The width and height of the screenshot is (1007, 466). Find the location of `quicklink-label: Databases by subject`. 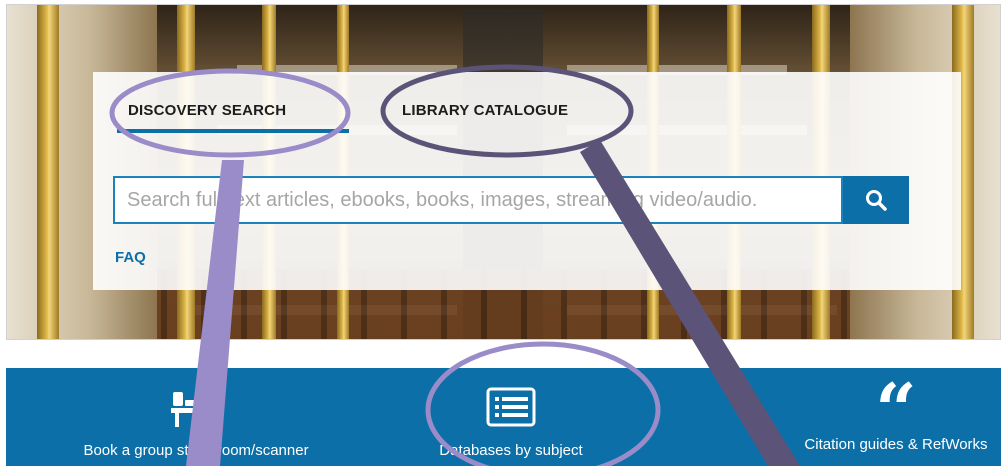

quicklink-label: Databases by subject is located at coordinates (511, 450).